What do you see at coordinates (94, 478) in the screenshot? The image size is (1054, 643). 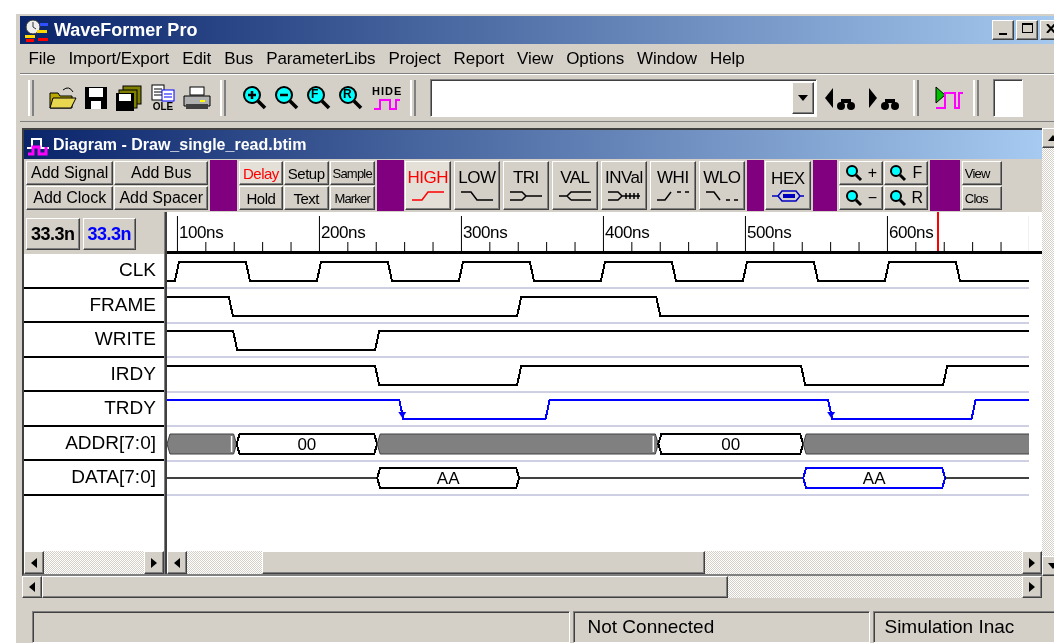 I see `signal-name: DATA[7:0]` at bounding box center [94, 478].